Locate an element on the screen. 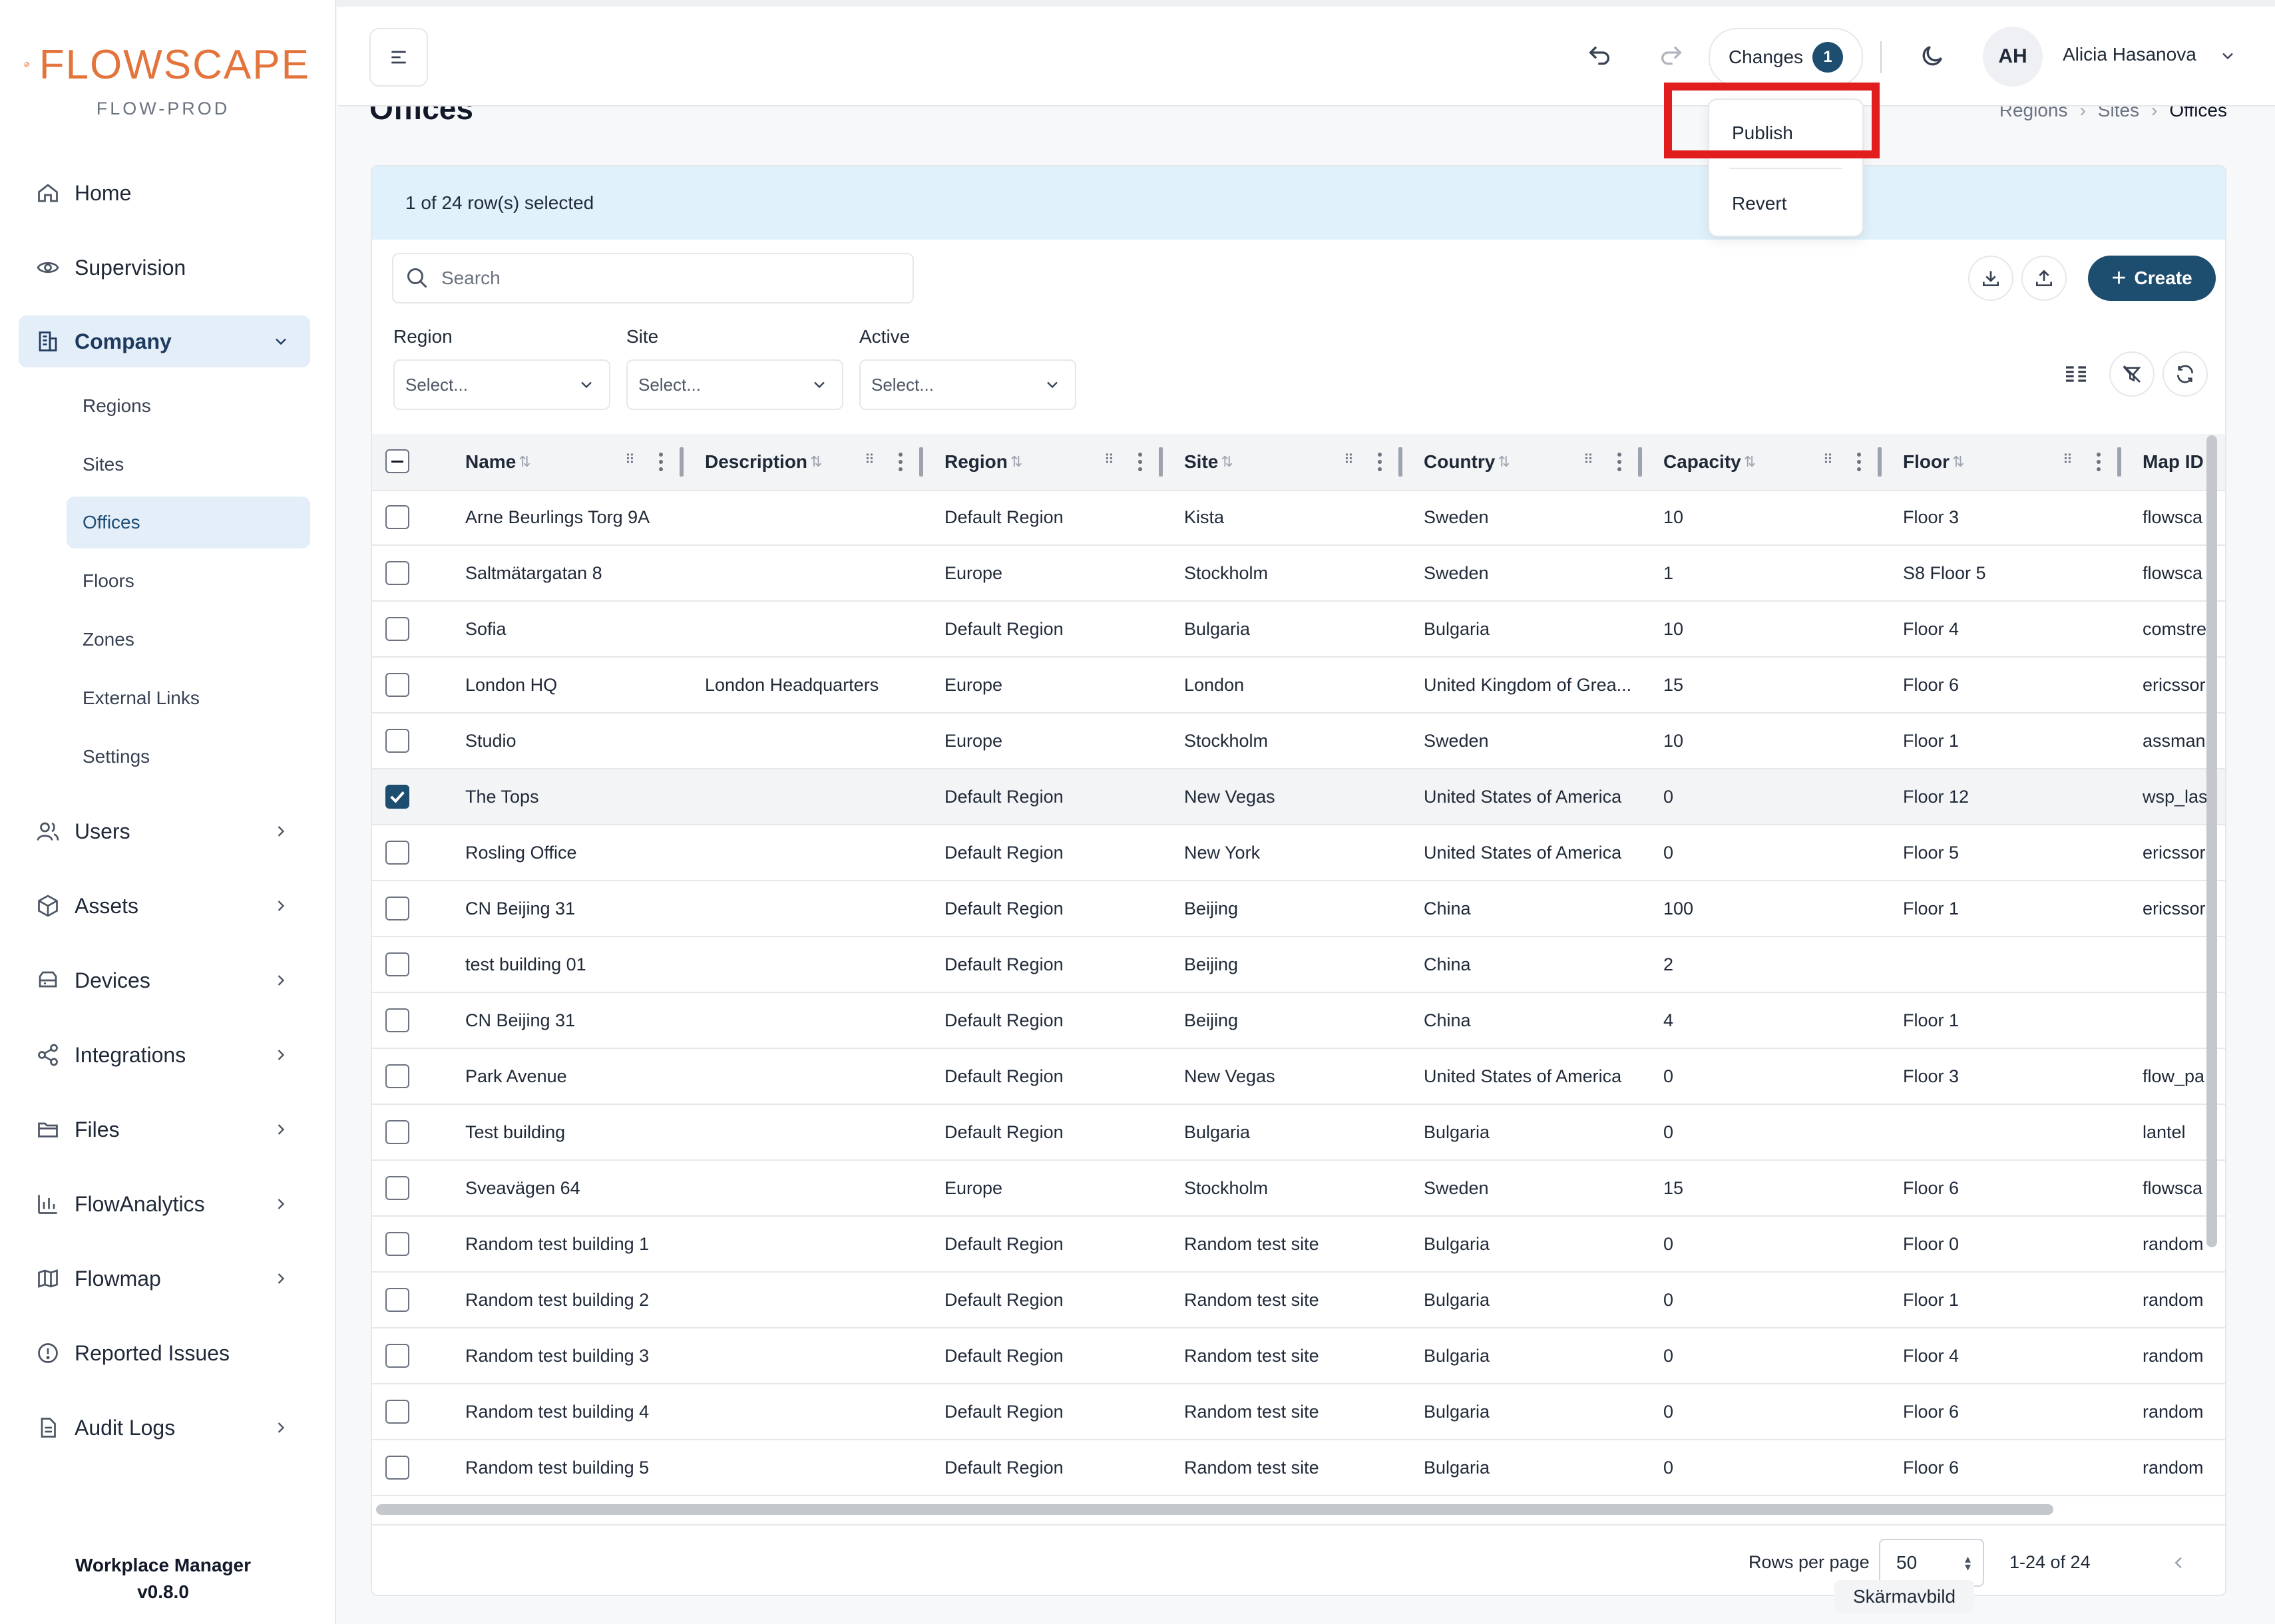 The image size is (2275, 1624). column-settings-button is located at coordinates (2076, 374).